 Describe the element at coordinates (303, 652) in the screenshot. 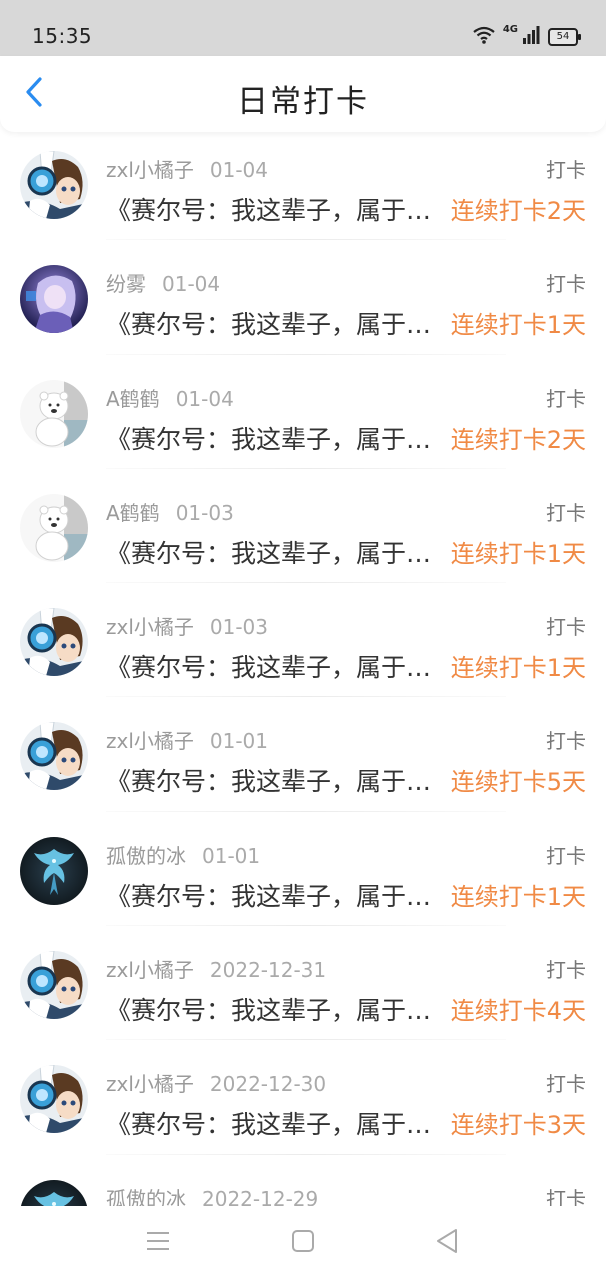

I see `checkin-list-item: zxl小橘子 01-03 打卡《赛尔号：我这辈子，属于赛尔号》连续打卡1天` at that location.